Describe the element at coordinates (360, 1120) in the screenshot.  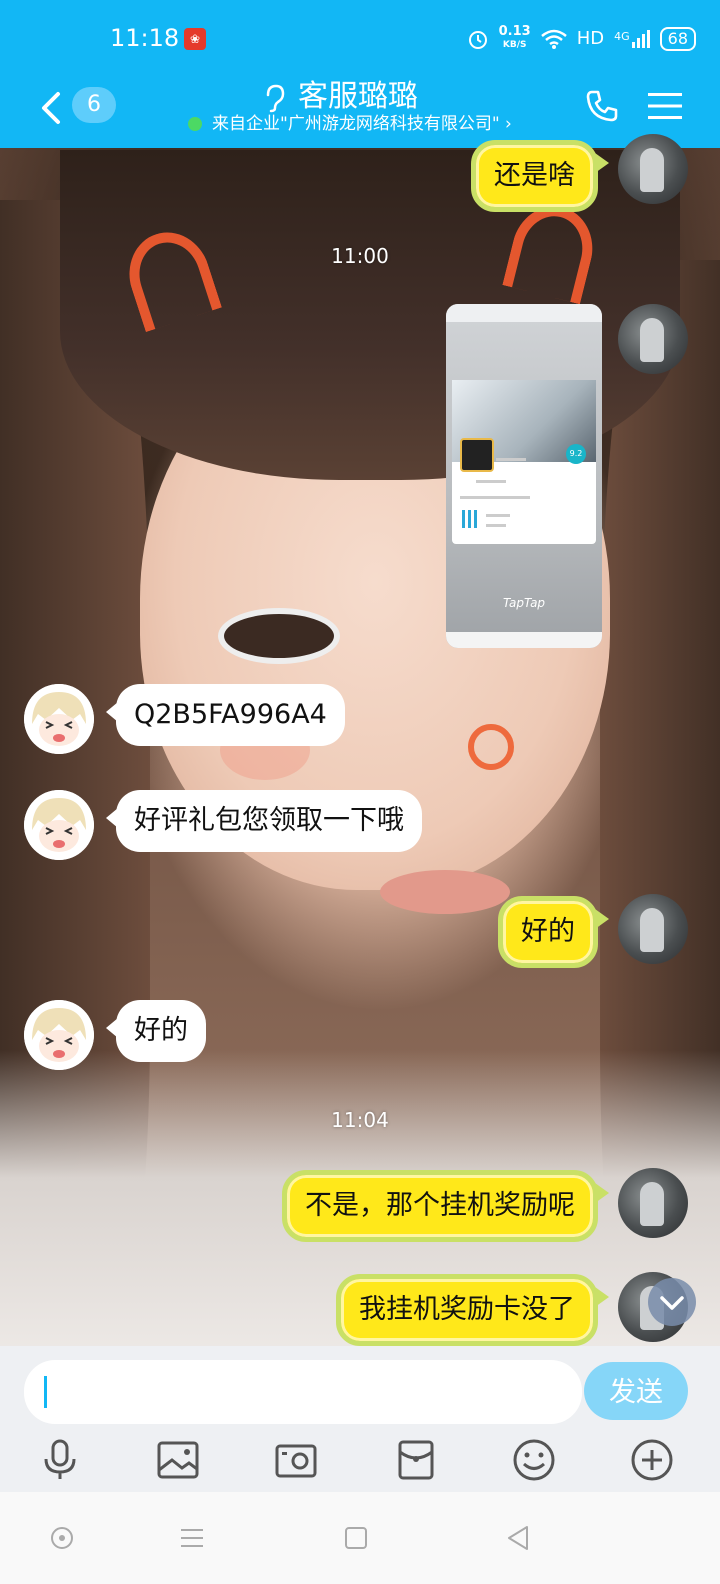
I see `message-timestamp: 11:04` at that location.